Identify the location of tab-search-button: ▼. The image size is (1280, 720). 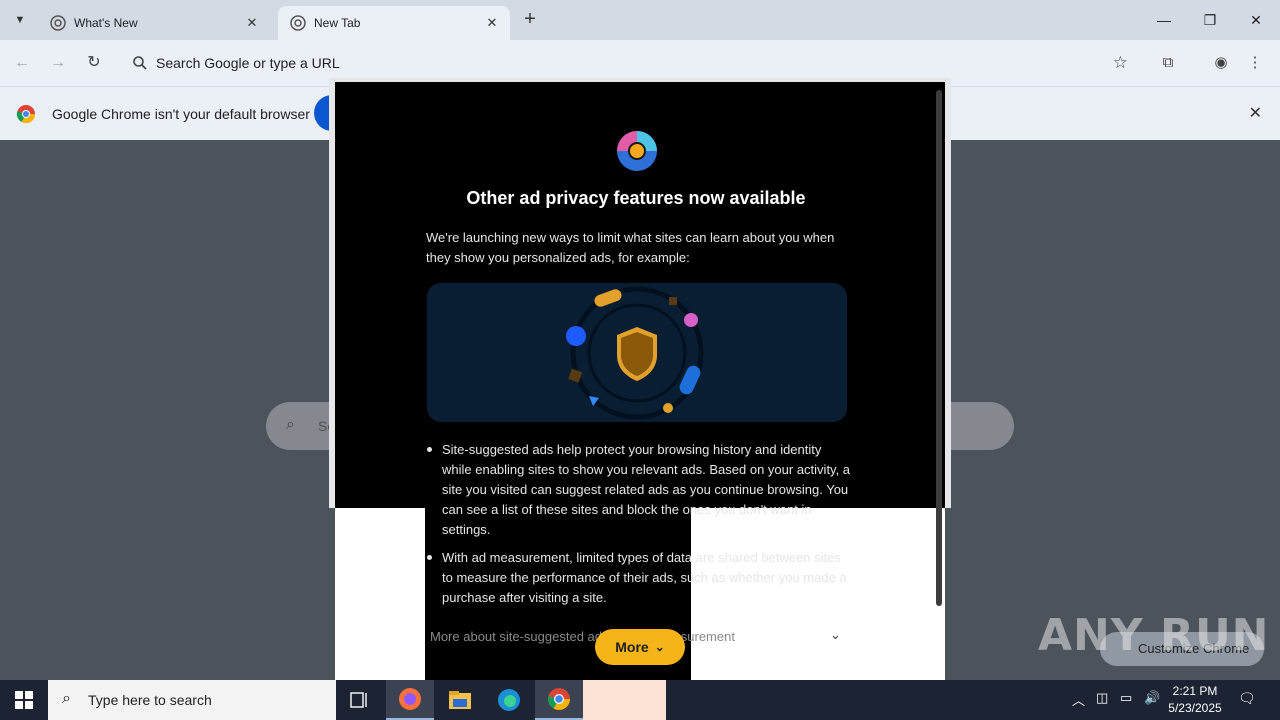
(20, 20).